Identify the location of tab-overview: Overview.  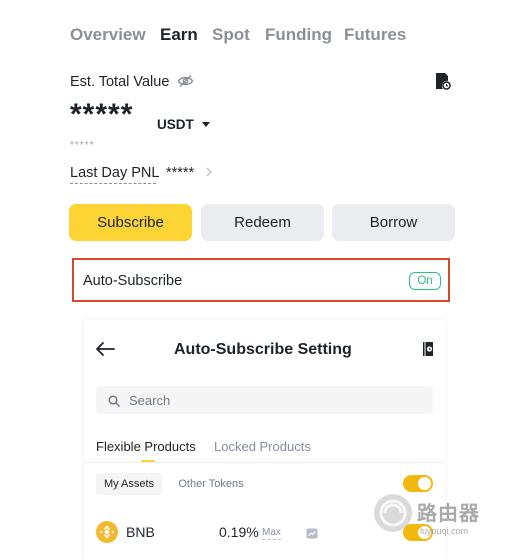
(108, 35).